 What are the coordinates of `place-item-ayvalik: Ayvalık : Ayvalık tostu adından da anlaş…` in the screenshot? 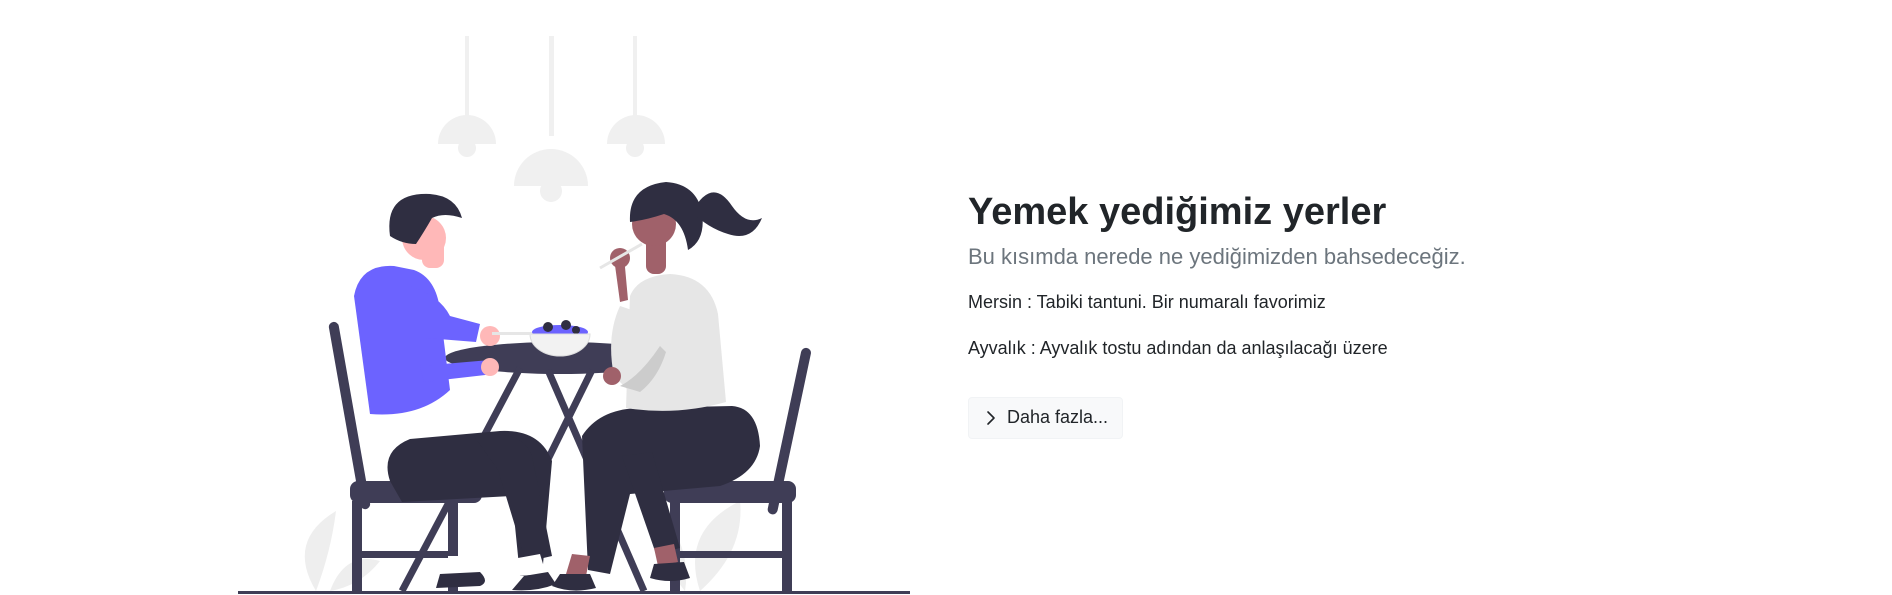 It's located at (1178, 347).